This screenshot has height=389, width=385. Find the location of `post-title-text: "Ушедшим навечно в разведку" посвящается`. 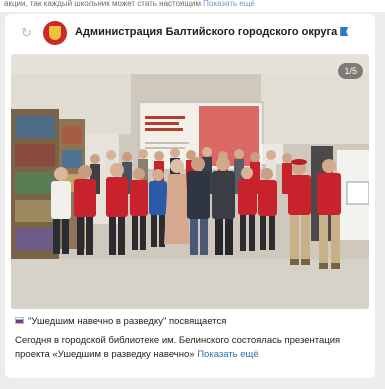

post-title-text: "Ушедшим навечно в разведку" посвящается is located at coordinates (127, 321).